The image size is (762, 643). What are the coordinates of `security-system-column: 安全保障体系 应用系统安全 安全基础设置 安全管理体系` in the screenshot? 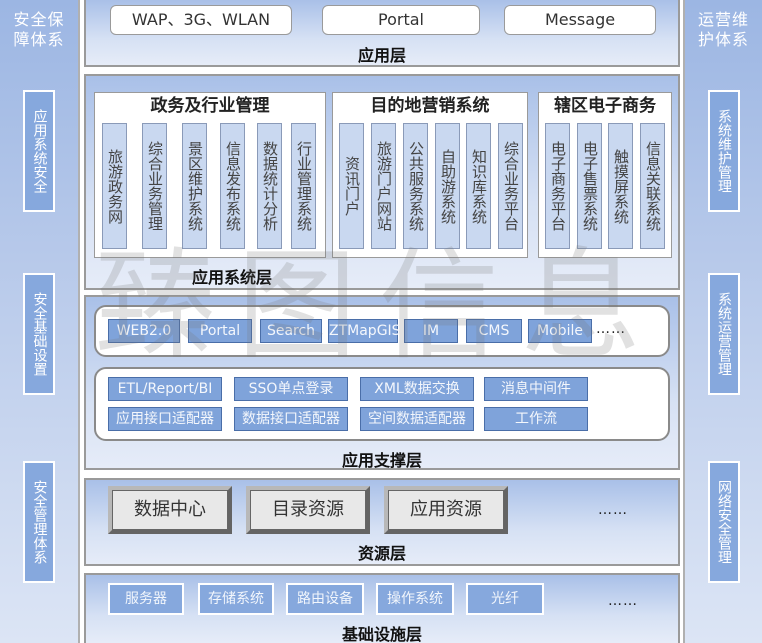 It's located at (40, 321).